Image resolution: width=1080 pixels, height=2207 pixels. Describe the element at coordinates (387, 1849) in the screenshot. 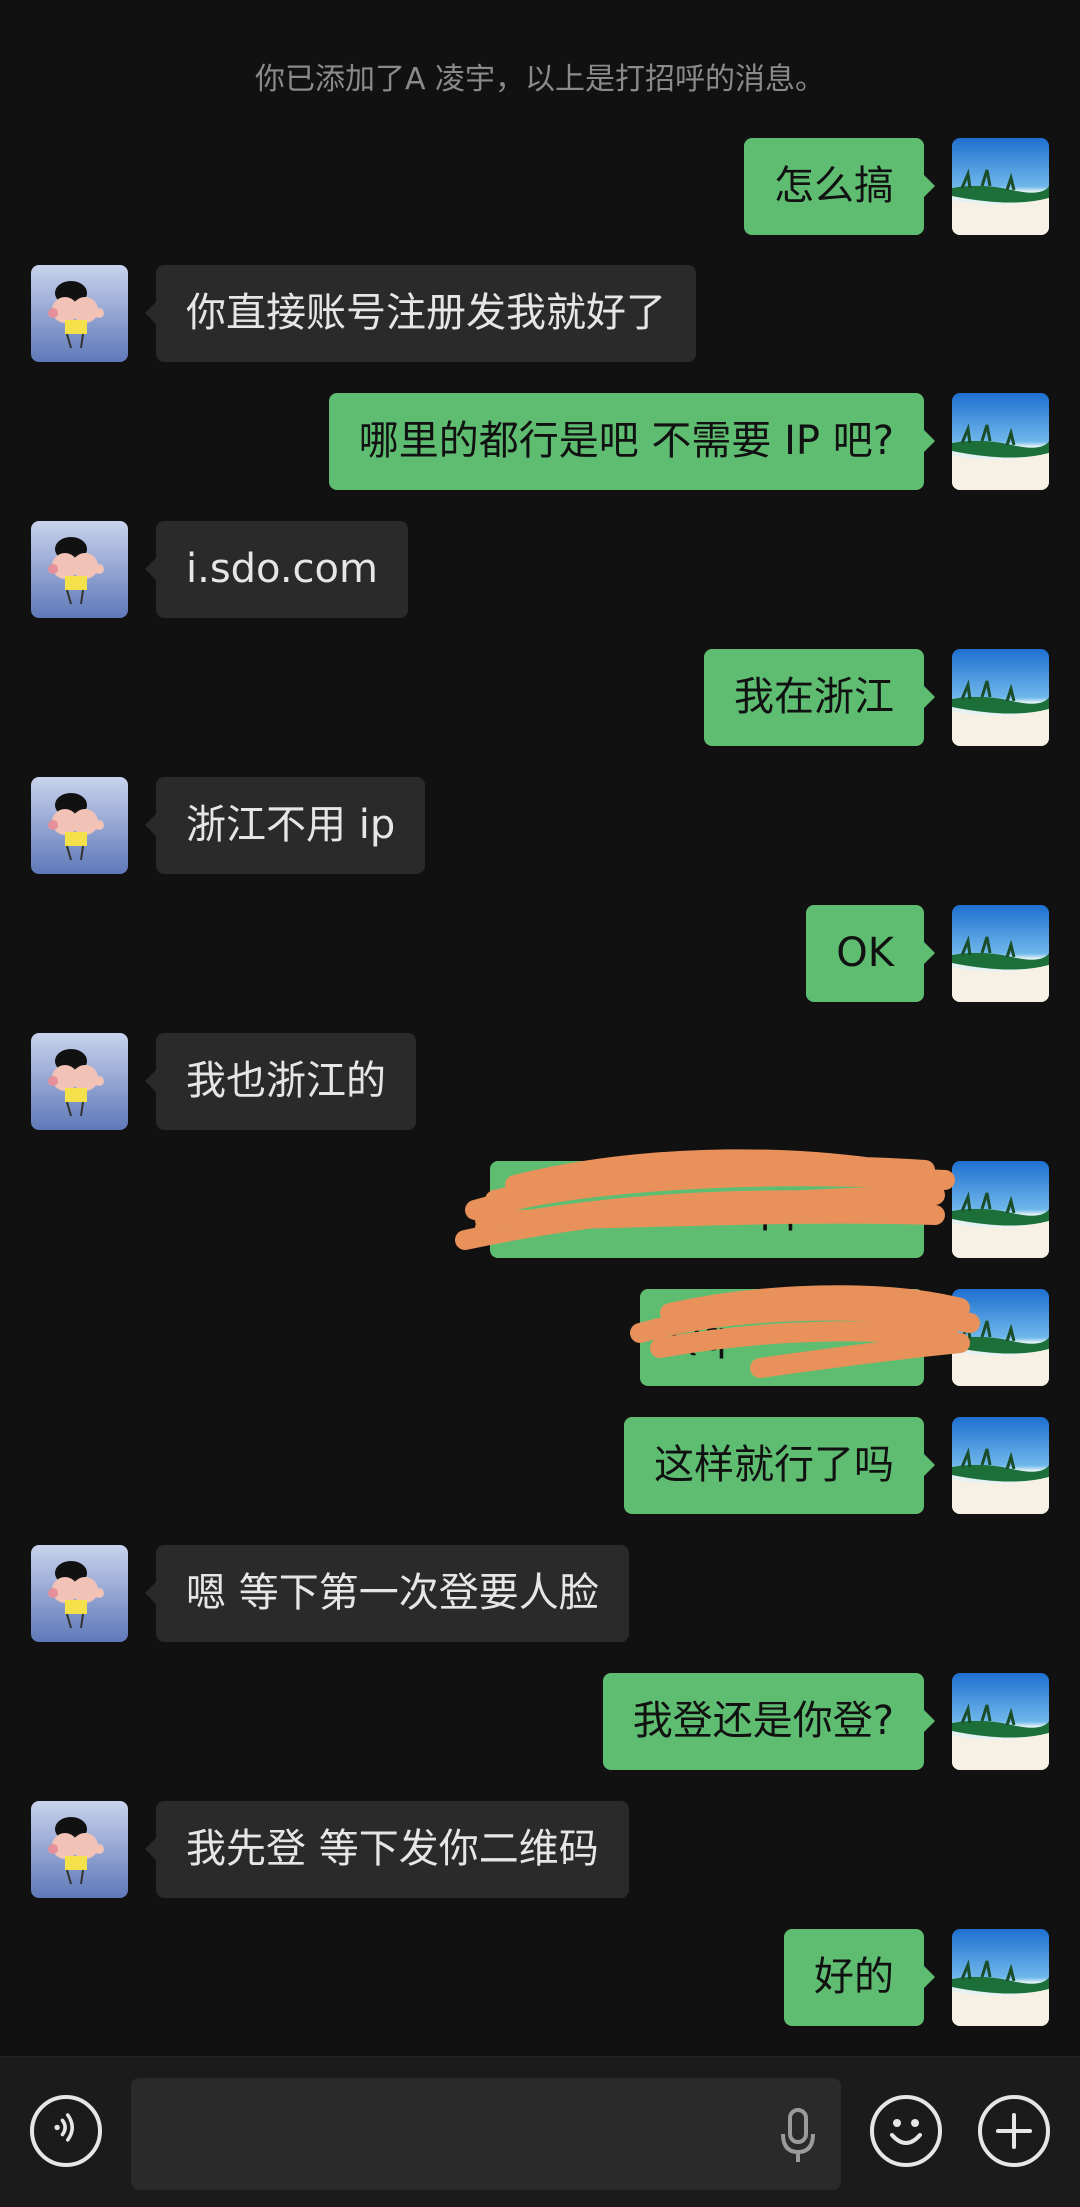

I see `message-bubble-incoming: 我先登 等下发你二维码` at that location.